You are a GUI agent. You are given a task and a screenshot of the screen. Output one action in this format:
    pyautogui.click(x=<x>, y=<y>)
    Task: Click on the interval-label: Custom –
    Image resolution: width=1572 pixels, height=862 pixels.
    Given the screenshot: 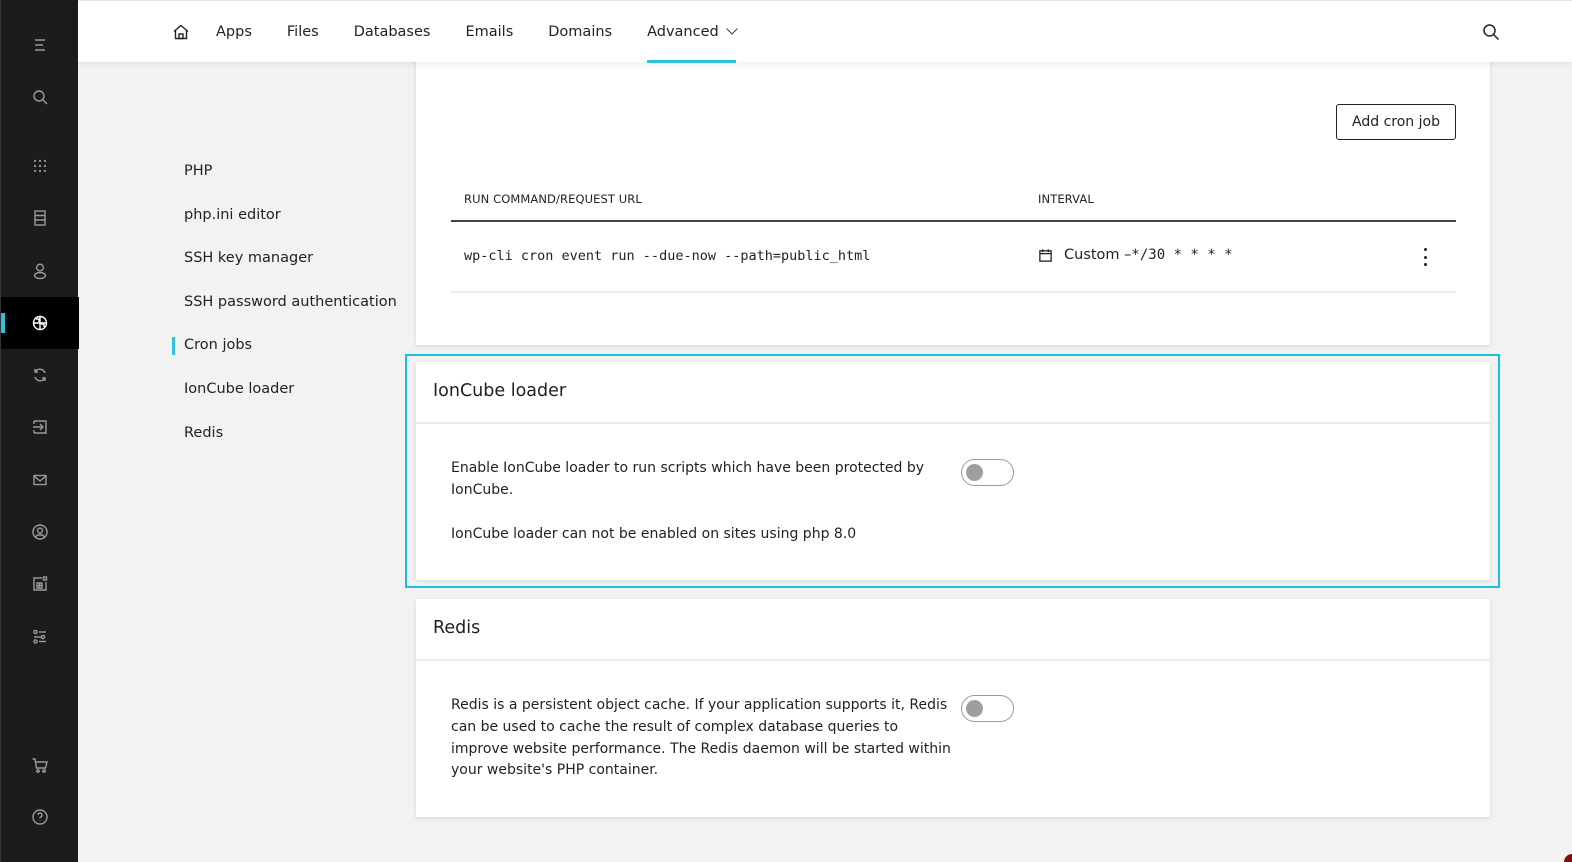 What is the action you would take?
    pyautogui.click(x=1098, y=255)
    